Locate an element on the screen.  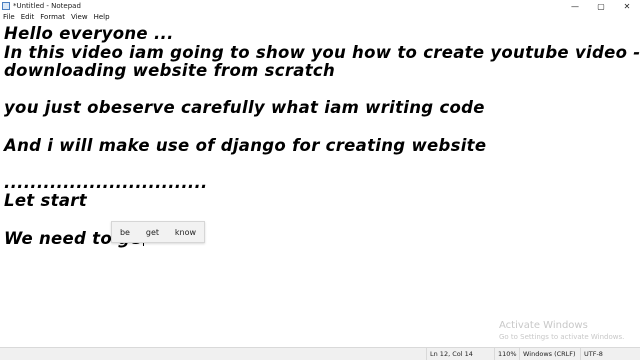
menu-file: File is located at coordinates (9, 17).